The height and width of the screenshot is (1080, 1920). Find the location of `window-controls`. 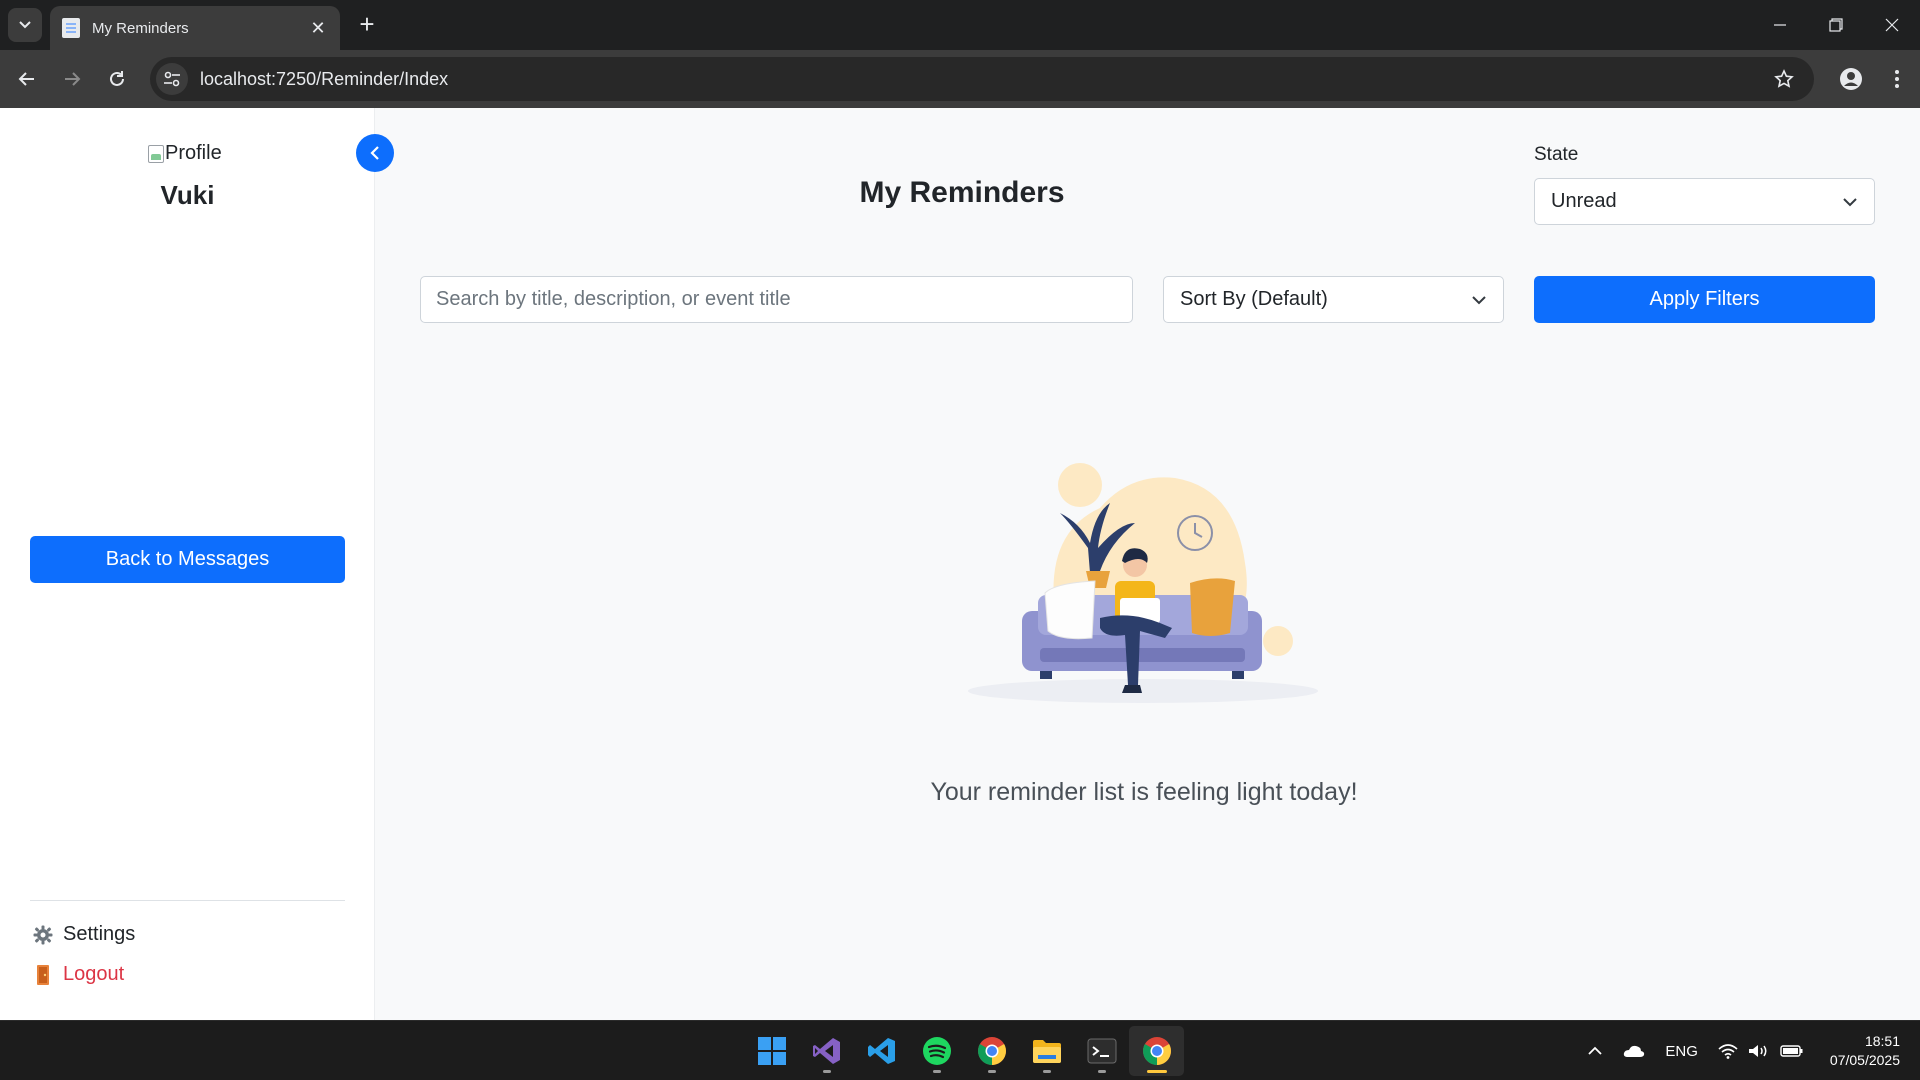

window-controls is located at coordinates (1836, 25).